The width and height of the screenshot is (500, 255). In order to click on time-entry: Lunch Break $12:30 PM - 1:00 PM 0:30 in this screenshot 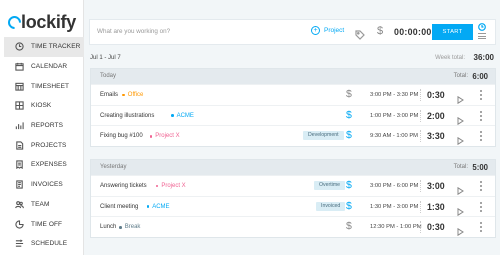, I will do `click(293, 226)`.